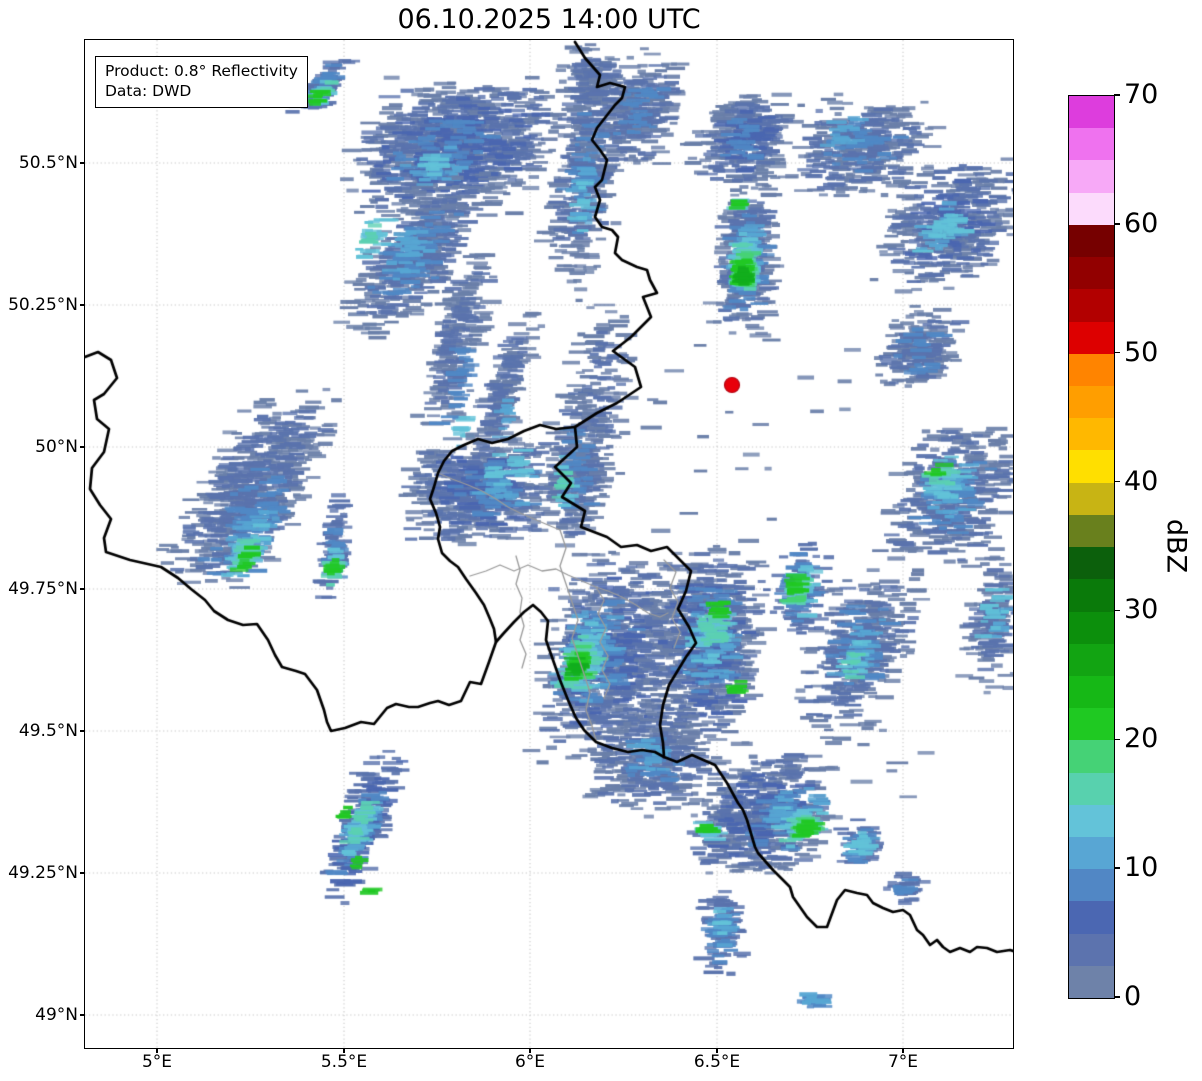  I want to click on y-tick-label: 49.5°N, so click(48, 731).